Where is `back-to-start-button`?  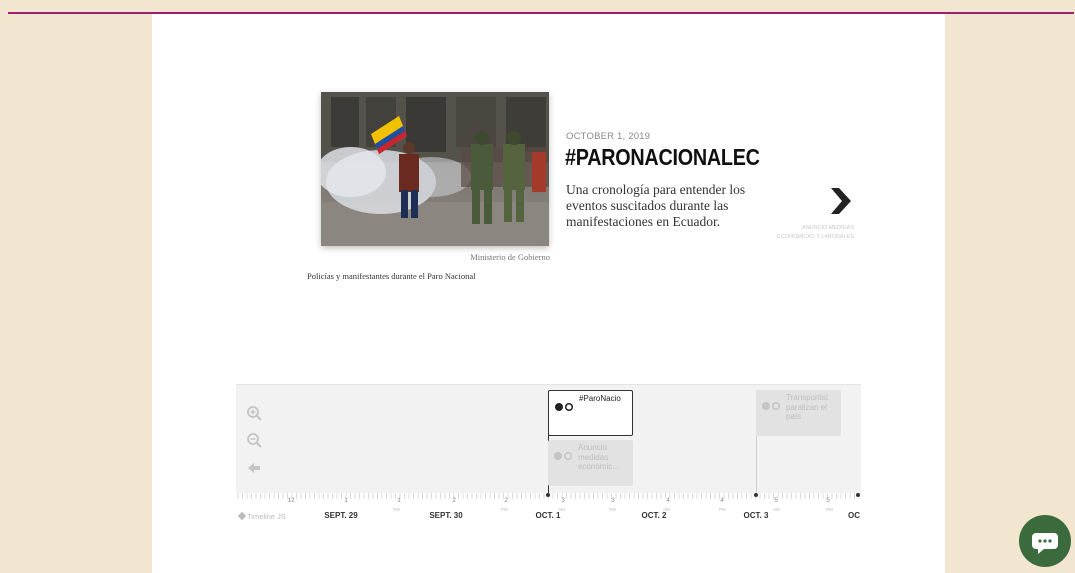 back-to-start-button is located at coordinates (255, 469).